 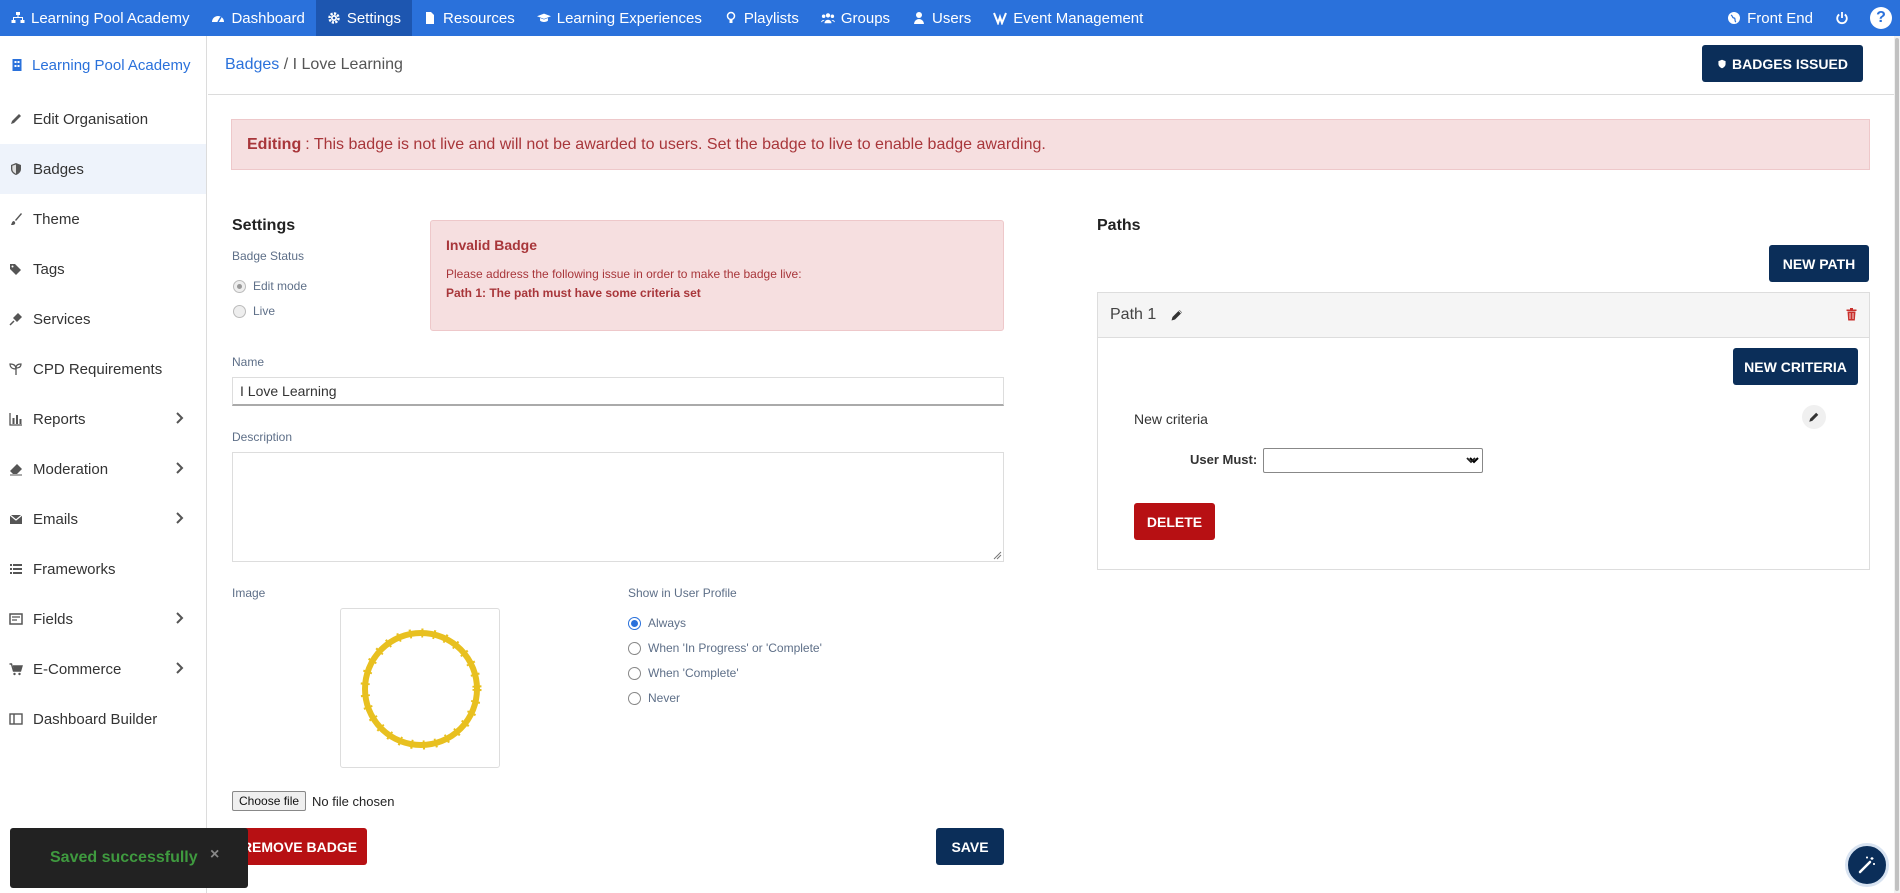 What do you see at coordinates (634, 698) in the screenshot?
I see `radio-never` at bounding box center [634, 698].